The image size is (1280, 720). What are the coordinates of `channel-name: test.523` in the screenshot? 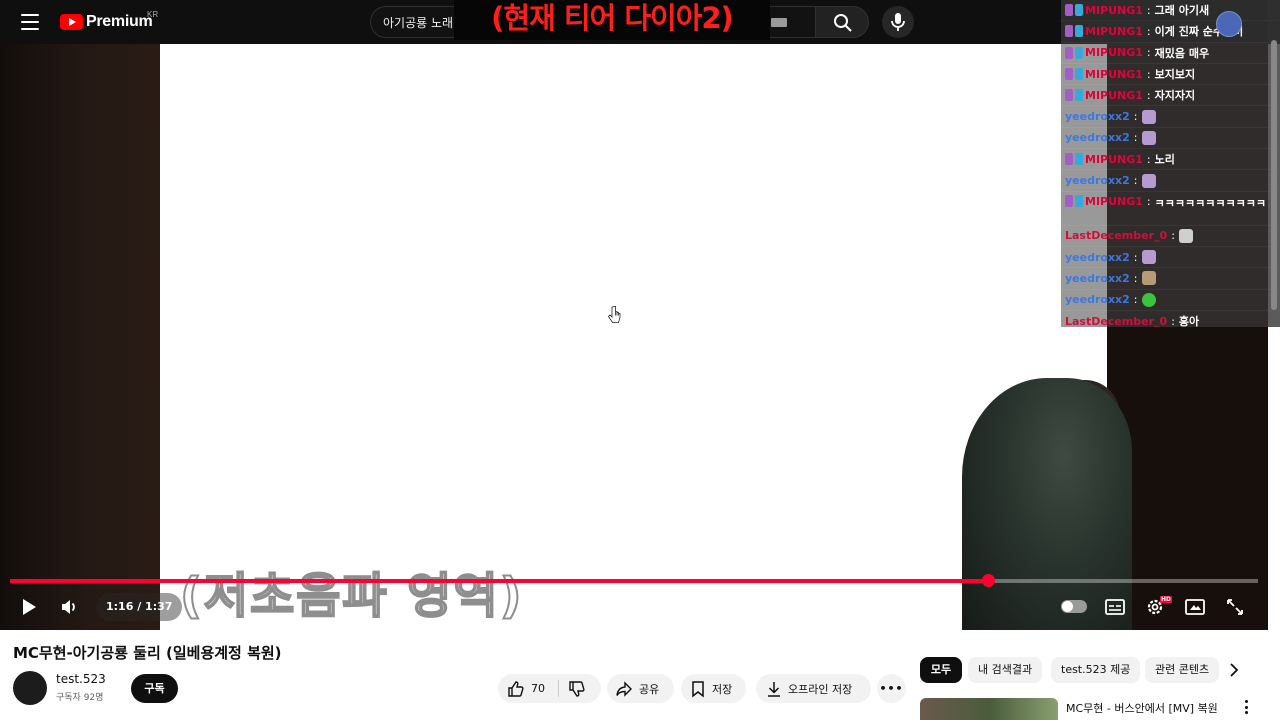 It's located at (81, 679).